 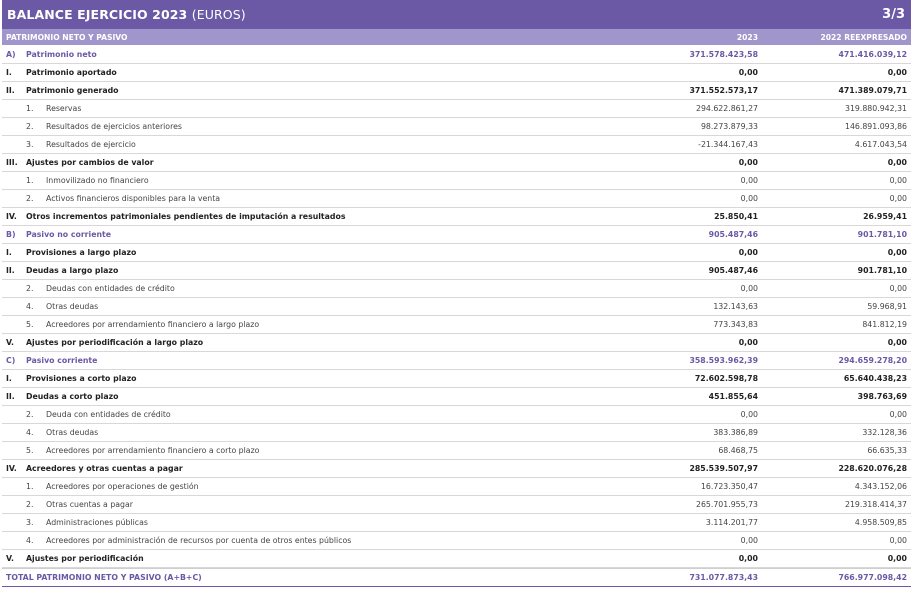 What do you see at coordinates (733, 396) in the screenshot?
I see `row-value-2023: 451.855,64` at bounding box center [733, 396].